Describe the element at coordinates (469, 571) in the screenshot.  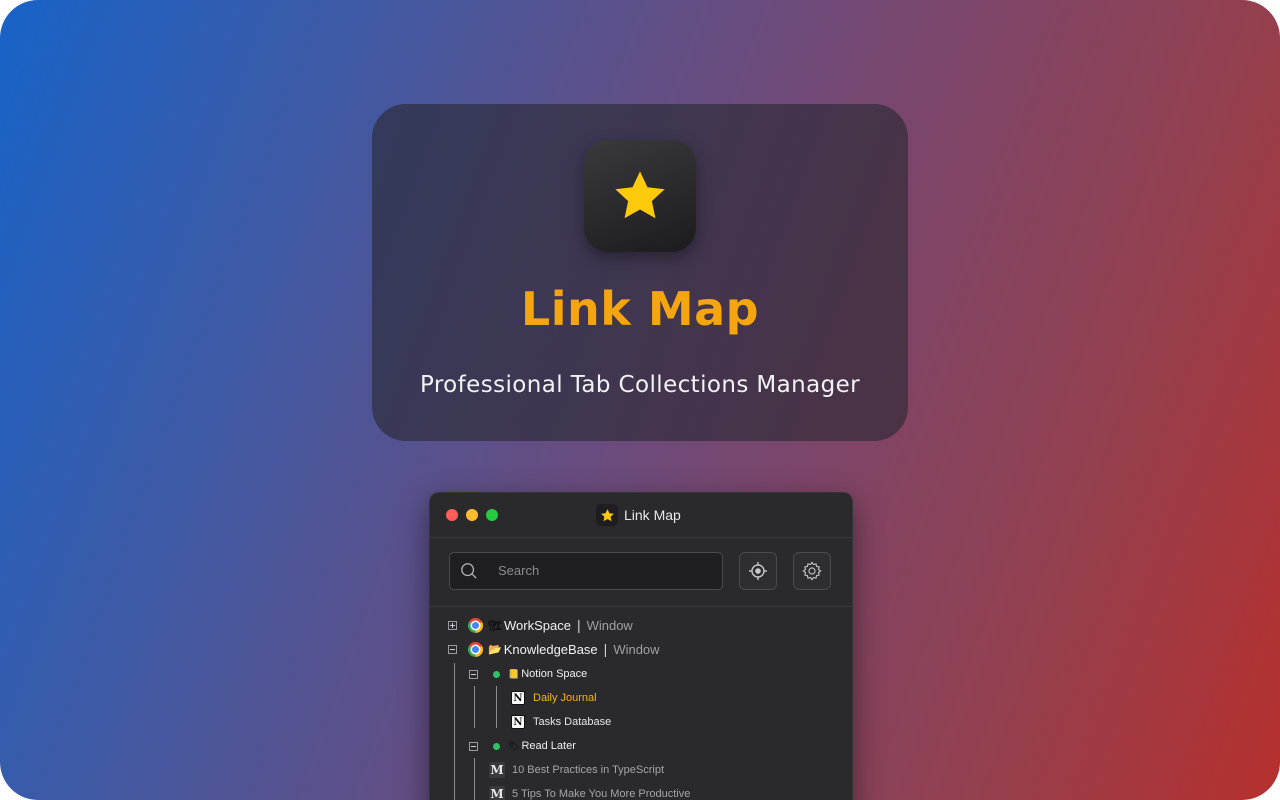
I see `search-icon` at that location.